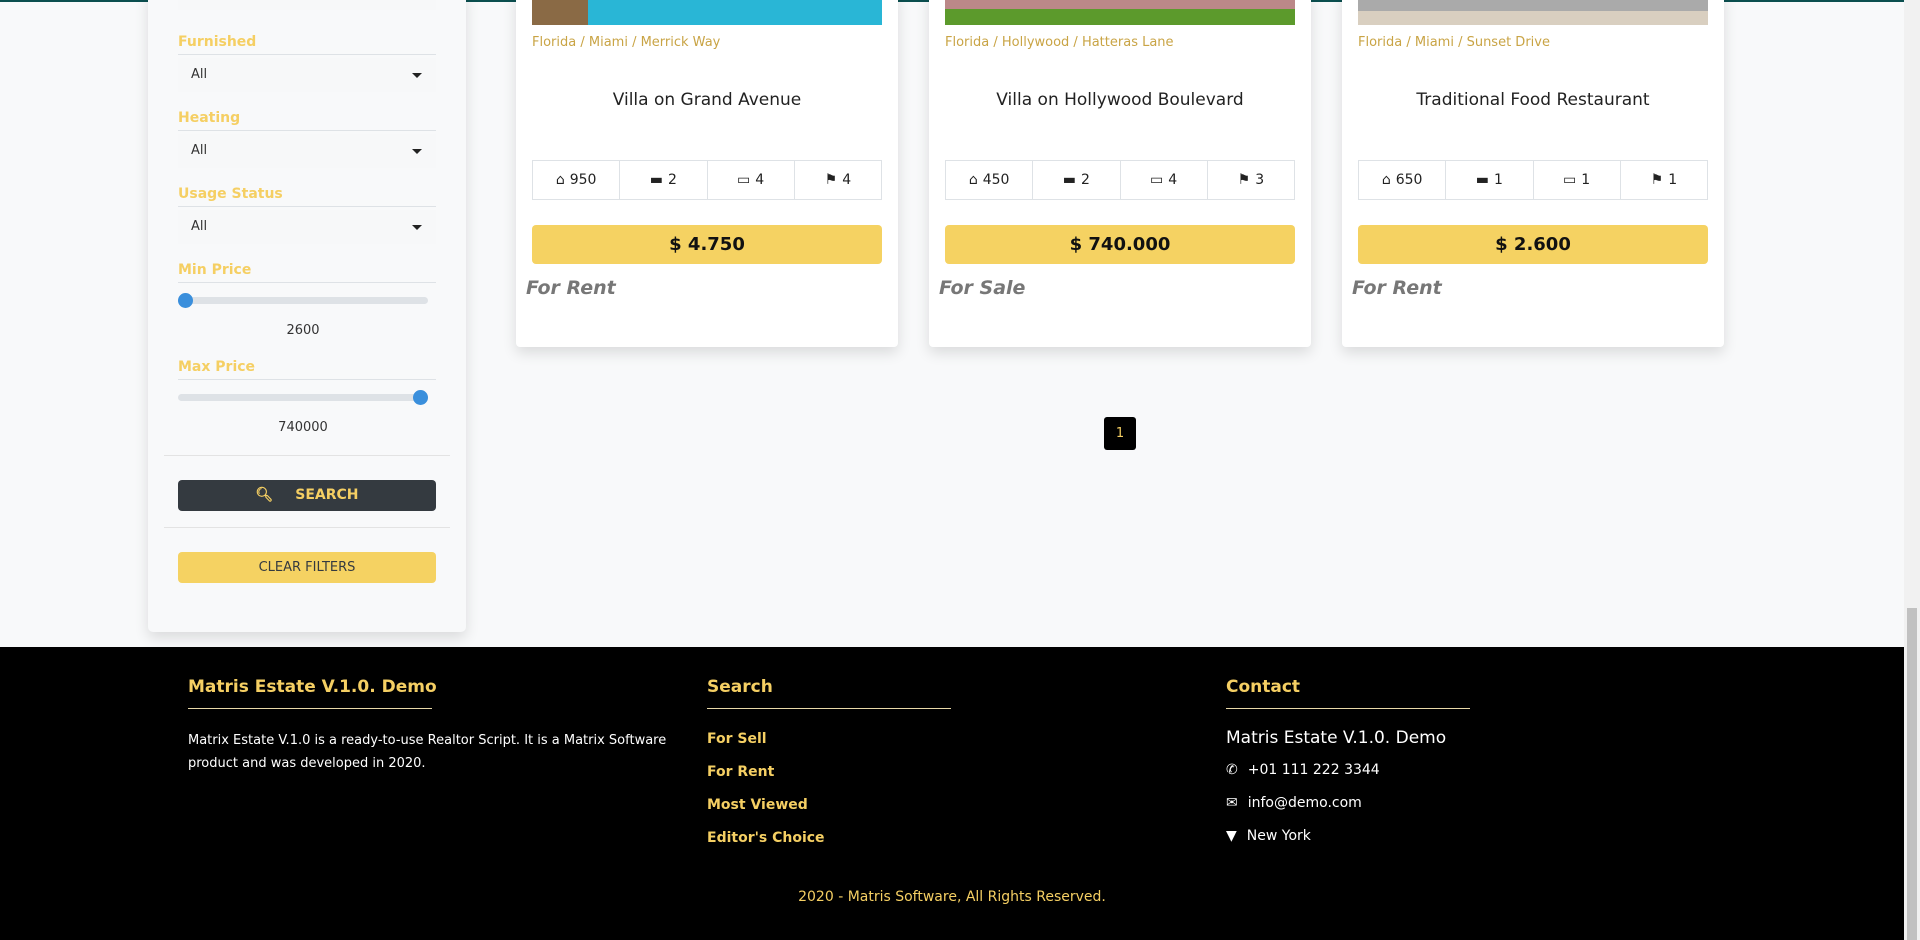 This screenshot has height=940, width=1920. Describe the element at coordinates (307, 567) in the screenshot. I see `clear-filters-button: CLEAR FILTERS` at that location.